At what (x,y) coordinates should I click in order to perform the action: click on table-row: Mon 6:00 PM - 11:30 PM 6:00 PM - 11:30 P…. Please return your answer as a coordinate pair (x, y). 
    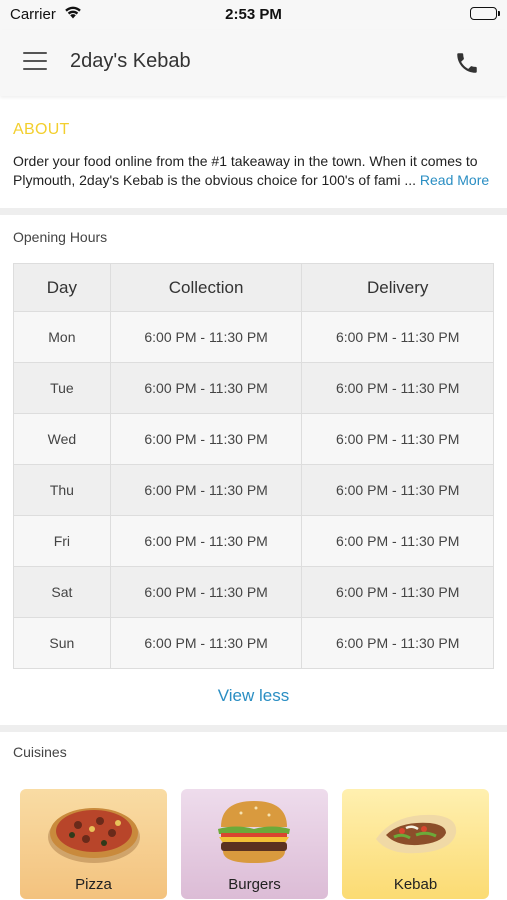
    Looking at the image, I should click on (253, 337).